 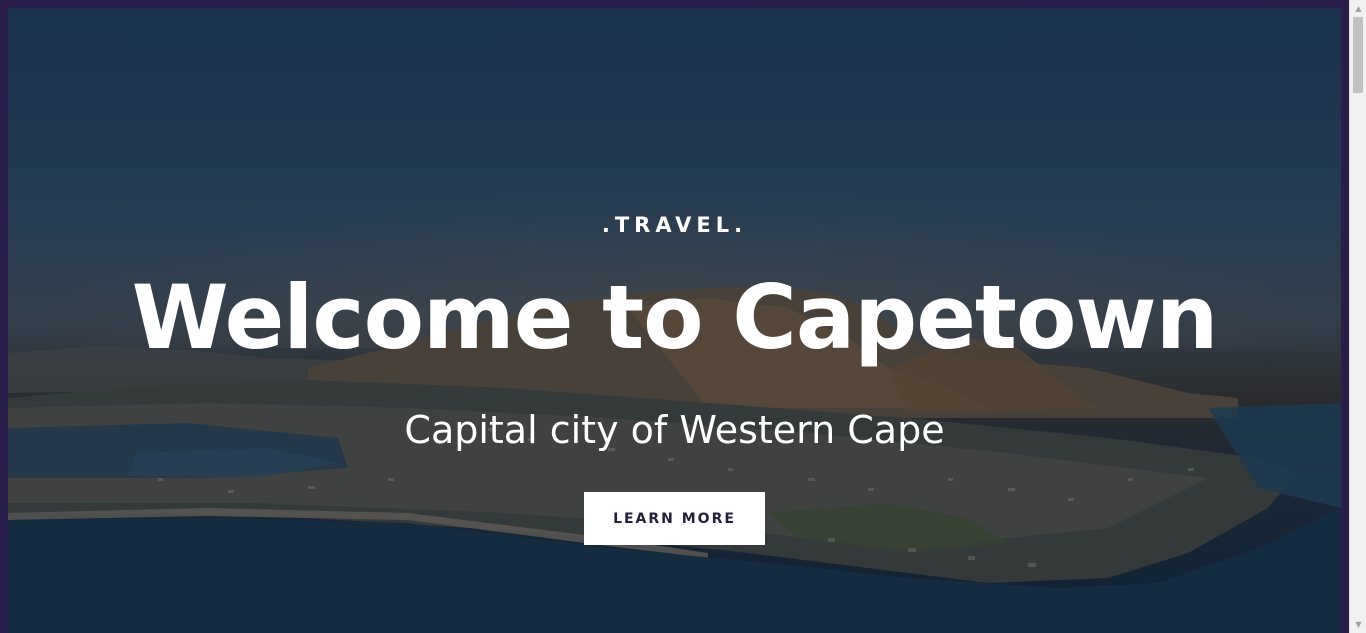 What do you see at coordinates (1358, 8) in the screenshot?
I see `scroll-up-arrow-icon: ▲` at bounding box center [1358, 8].